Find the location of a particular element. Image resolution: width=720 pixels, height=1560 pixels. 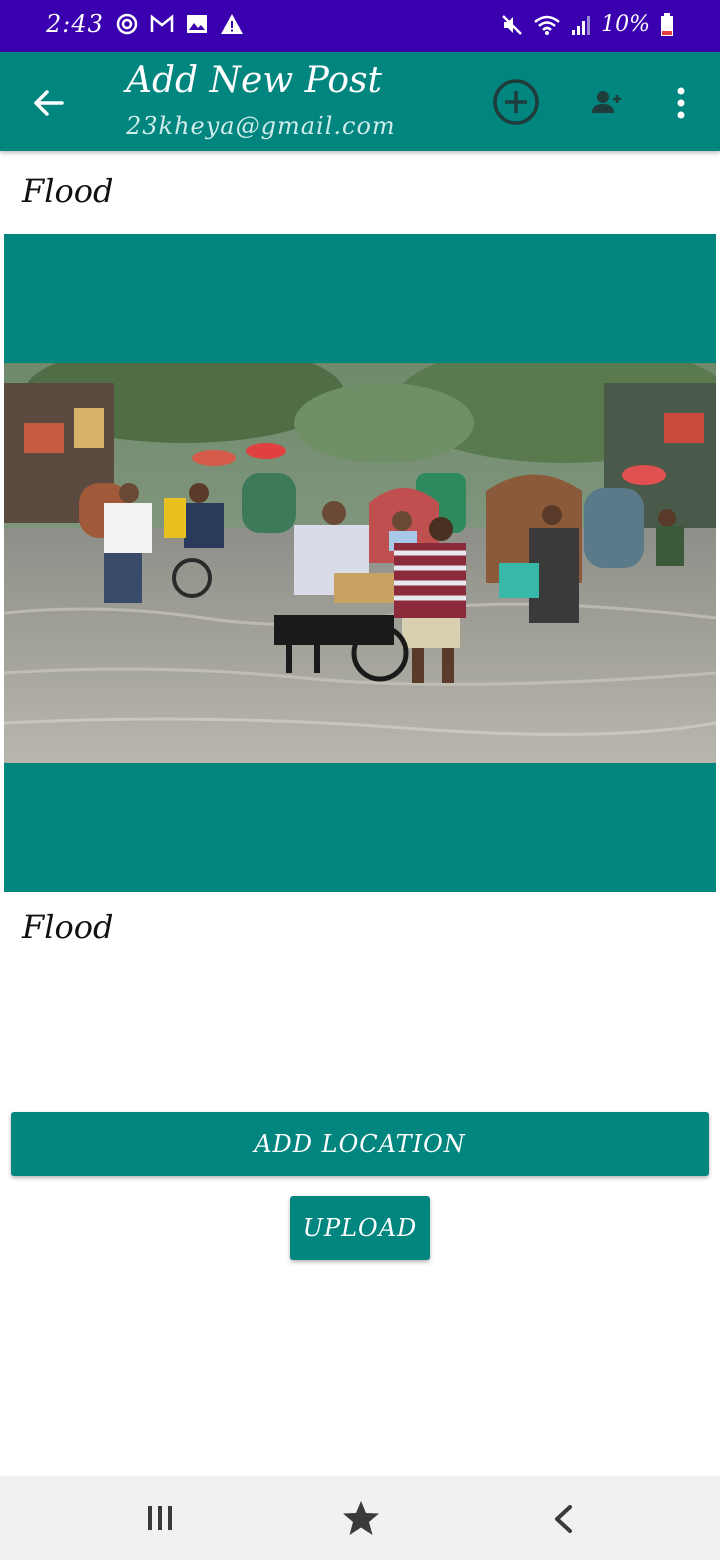

add-user-icon is located at coordinates (607, 102).